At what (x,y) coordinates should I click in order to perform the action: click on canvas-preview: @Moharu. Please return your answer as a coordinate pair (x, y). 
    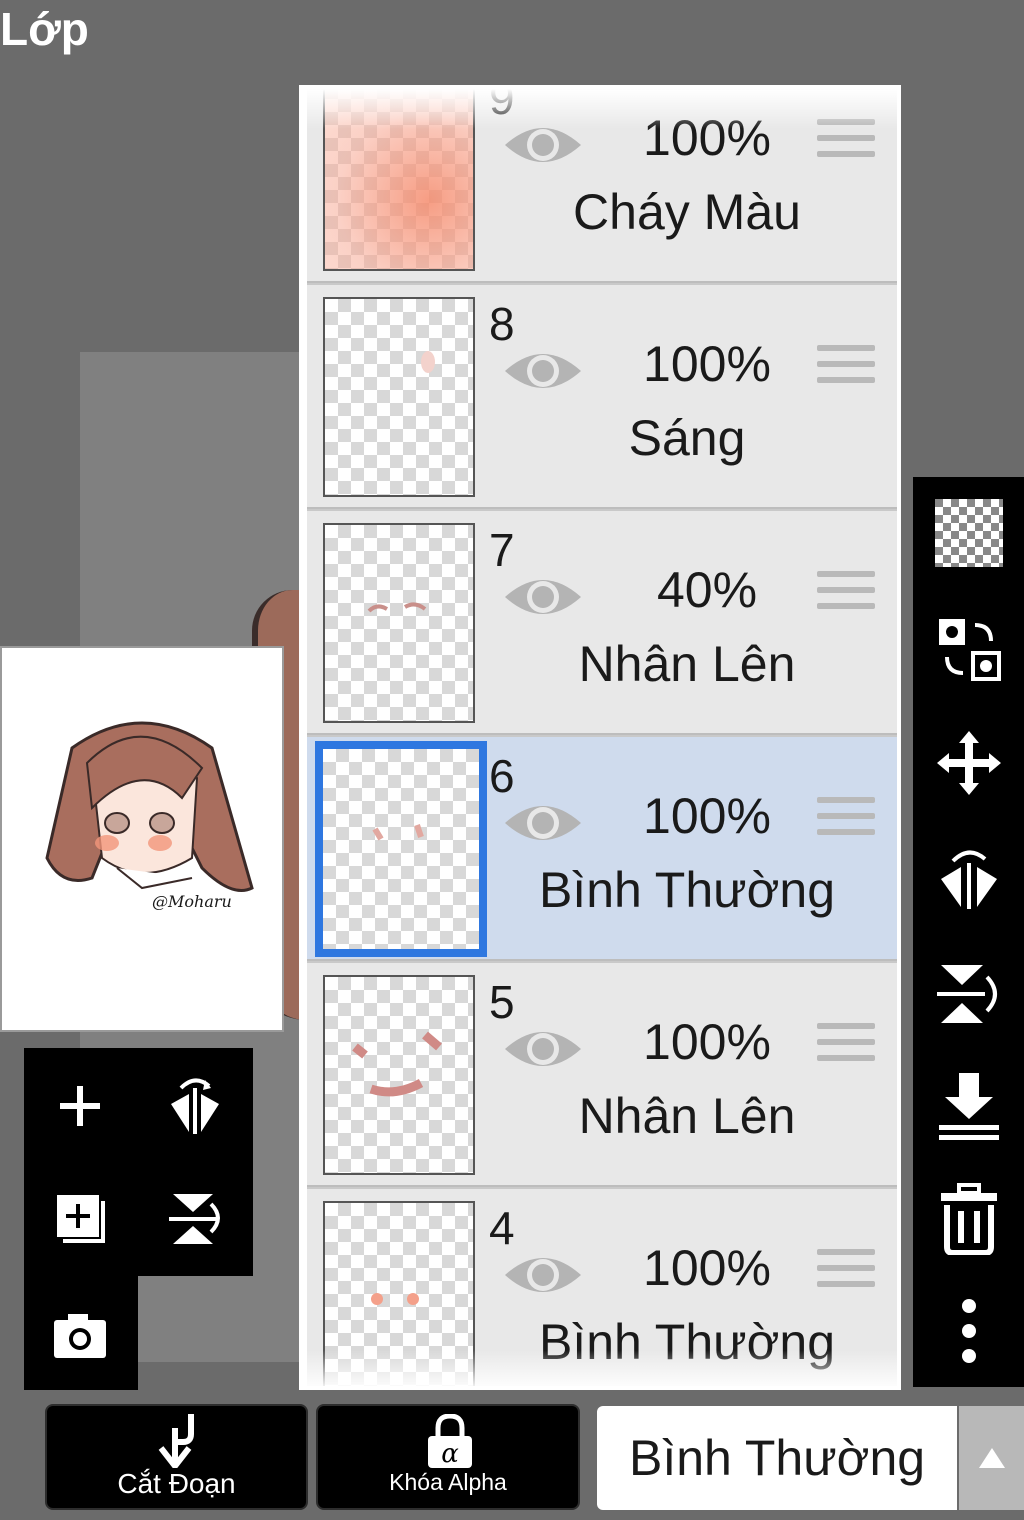
    Looking at the image, I should click on (142, 839).